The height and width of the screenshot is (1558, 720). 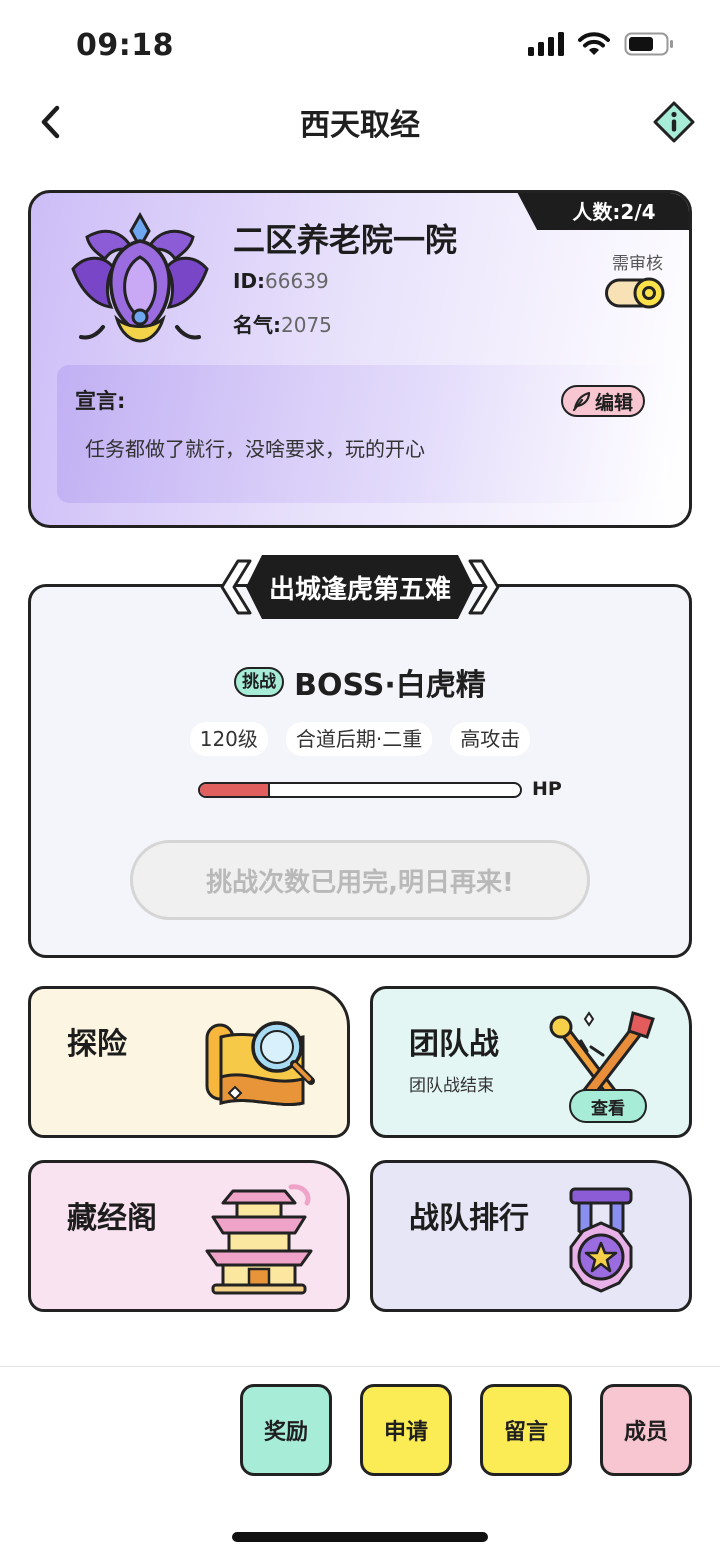 I want to click on challenge-tag: 挑战, so click(x=259, y=682).